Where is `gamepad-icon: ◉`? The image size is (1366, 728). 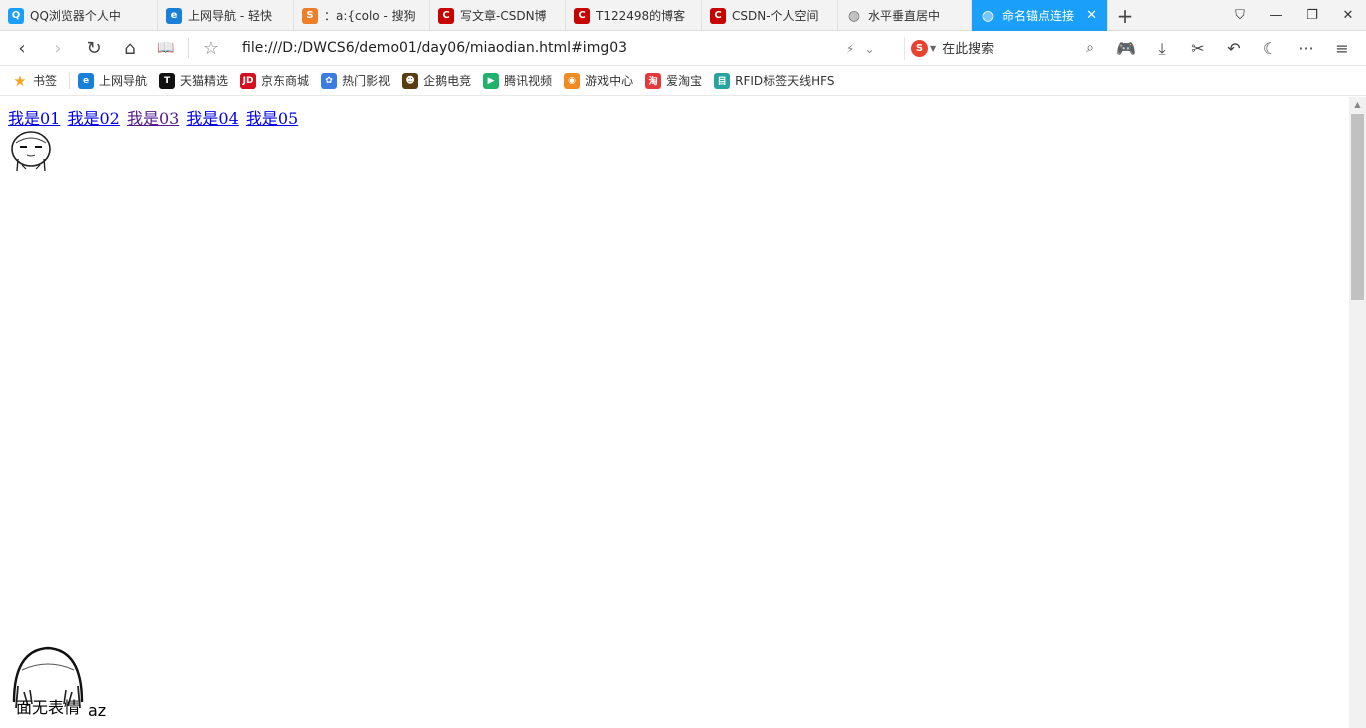
gamepad-icon: ◉ is located at coordinates (572, 80).